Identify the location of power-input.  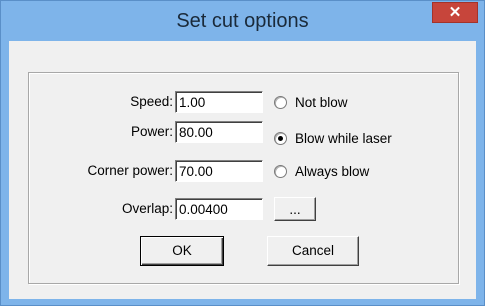
(219, 132).